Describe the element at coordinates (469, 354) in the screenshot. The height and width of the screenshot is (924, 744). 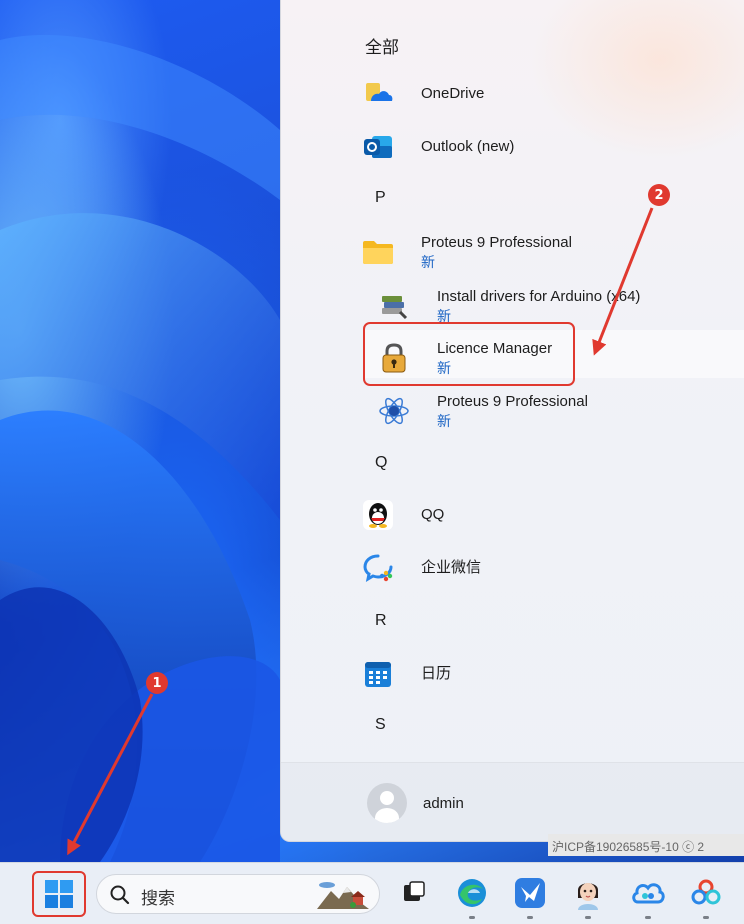
I see `highlight-box-licence-manager` at that location.